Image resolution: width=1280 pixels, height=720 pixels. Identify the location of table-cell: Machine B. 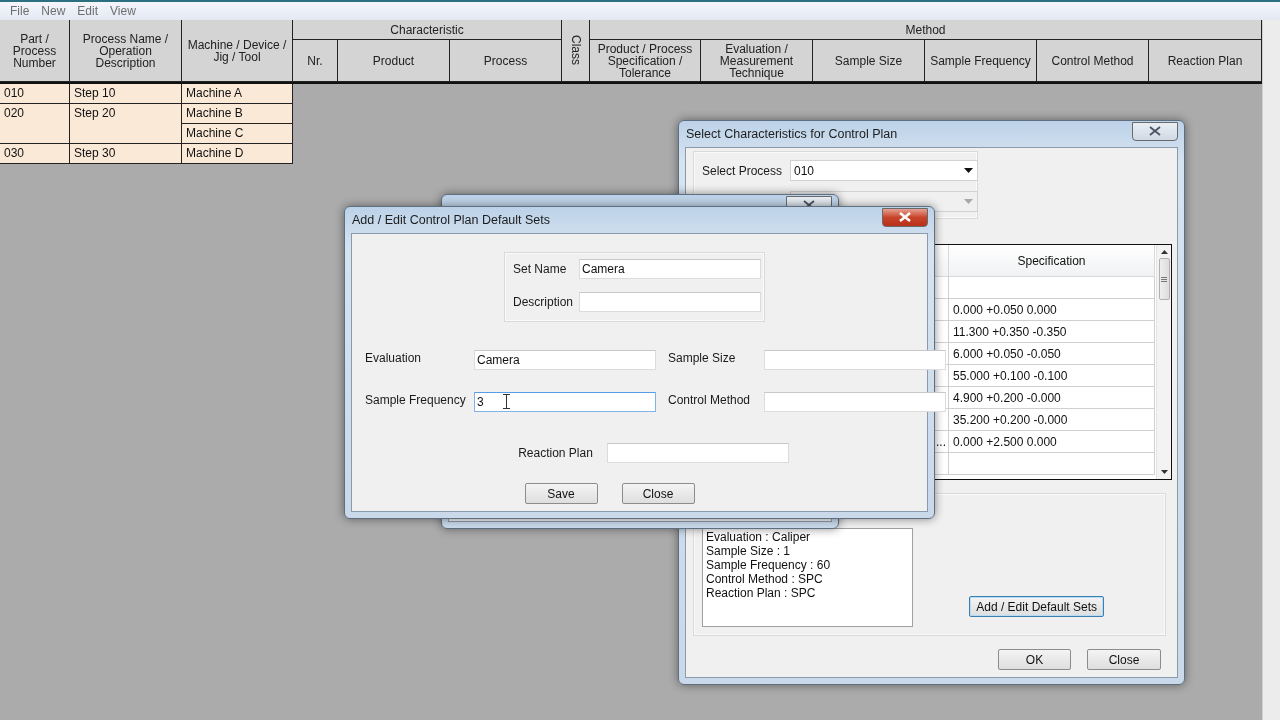
(237, 114).